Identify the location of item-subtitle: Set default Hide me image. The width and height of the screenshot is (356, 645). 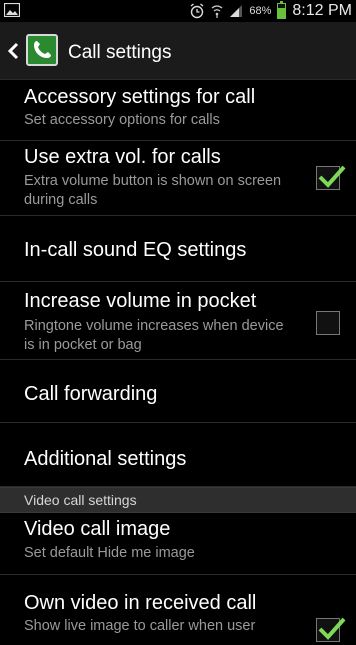
(109, 553).